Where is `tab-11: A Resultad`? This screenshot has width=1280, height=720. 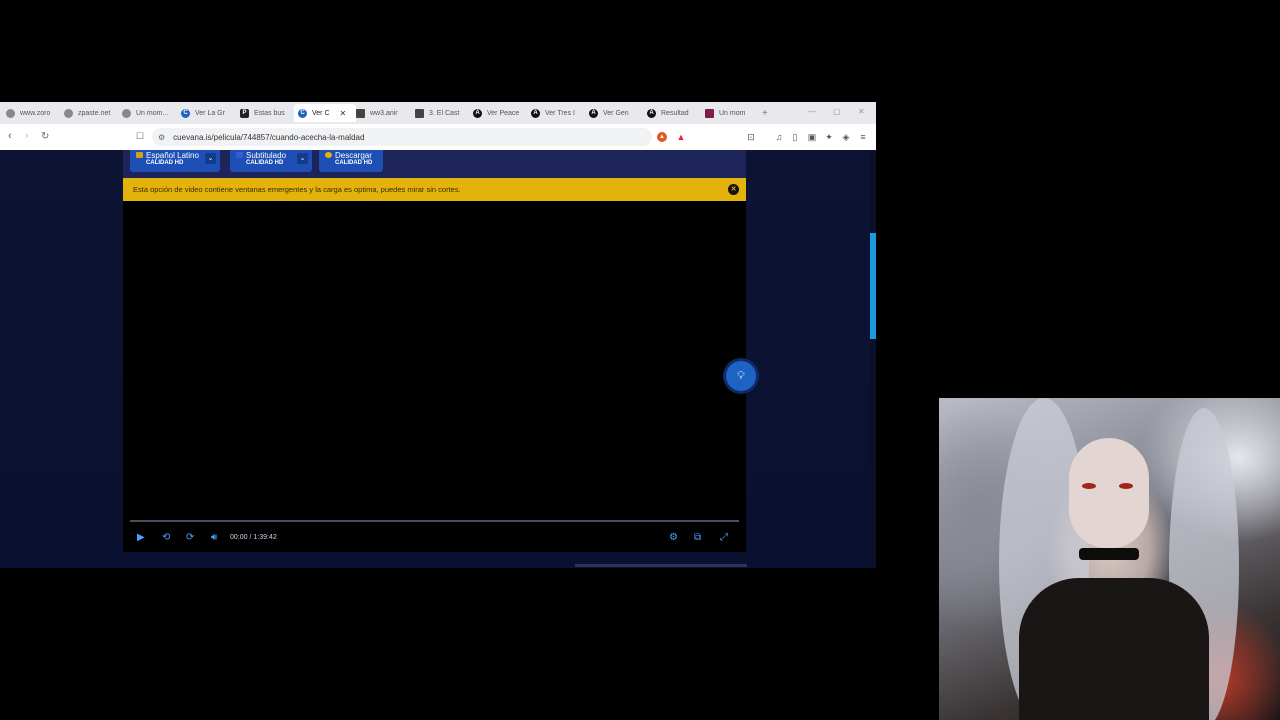 tab-11: A Resultad is located at coordinates (673, 113).